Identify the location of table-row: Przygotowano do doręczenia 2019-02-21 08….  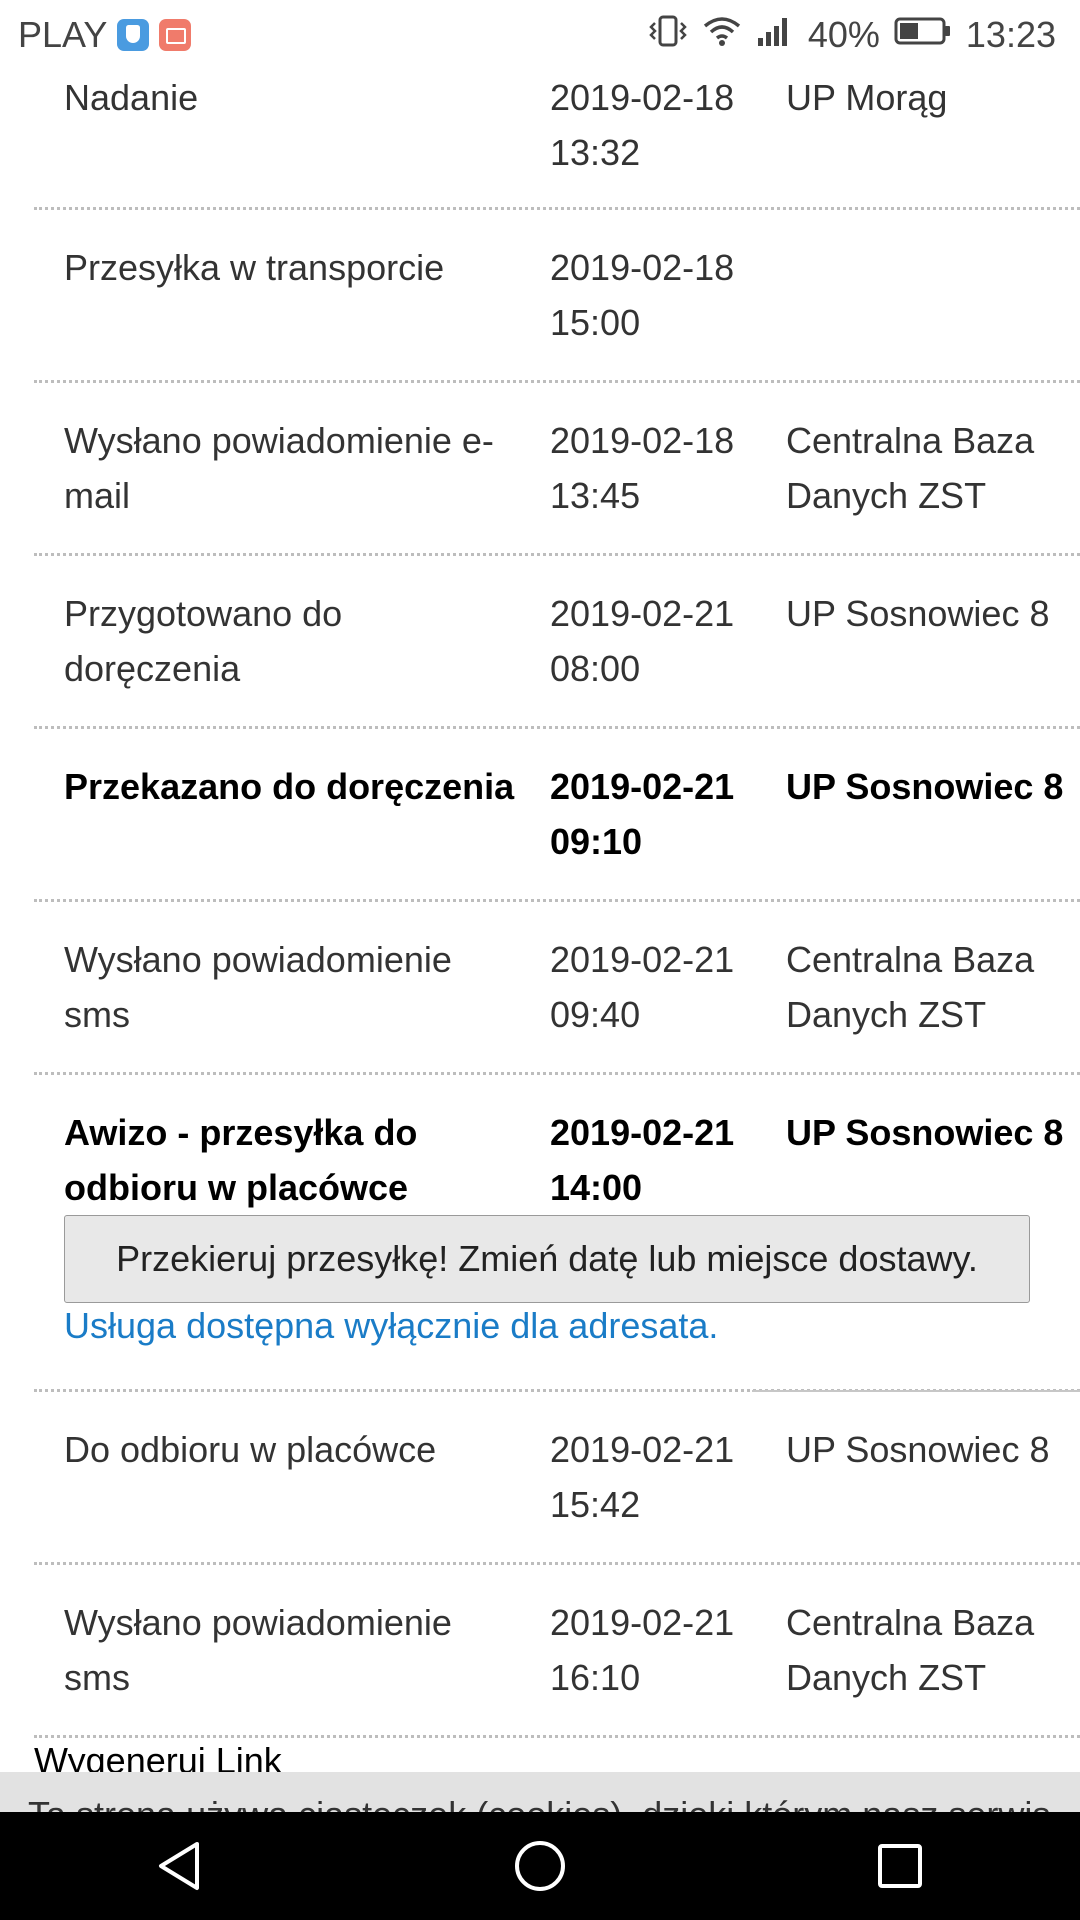
(557, 642).